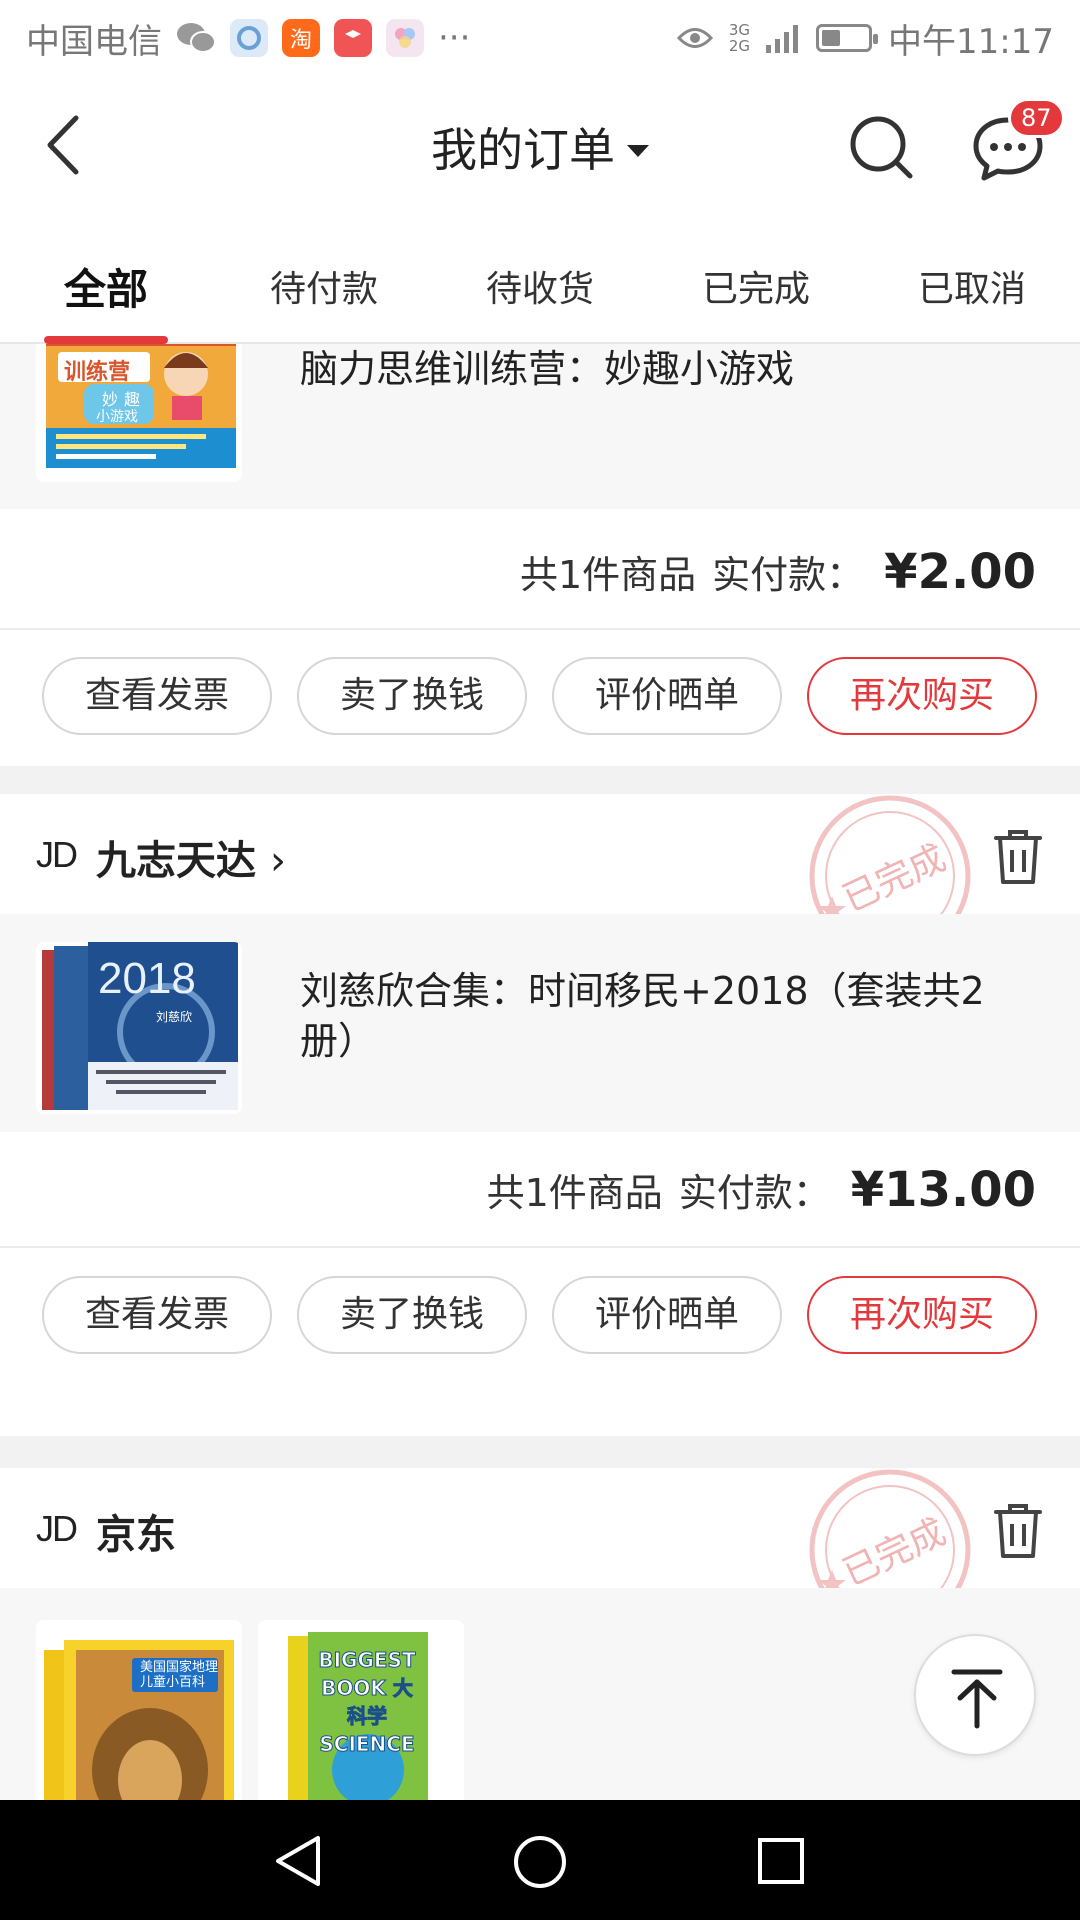  I want to click on active-tab-indicator, so click(106, 340).